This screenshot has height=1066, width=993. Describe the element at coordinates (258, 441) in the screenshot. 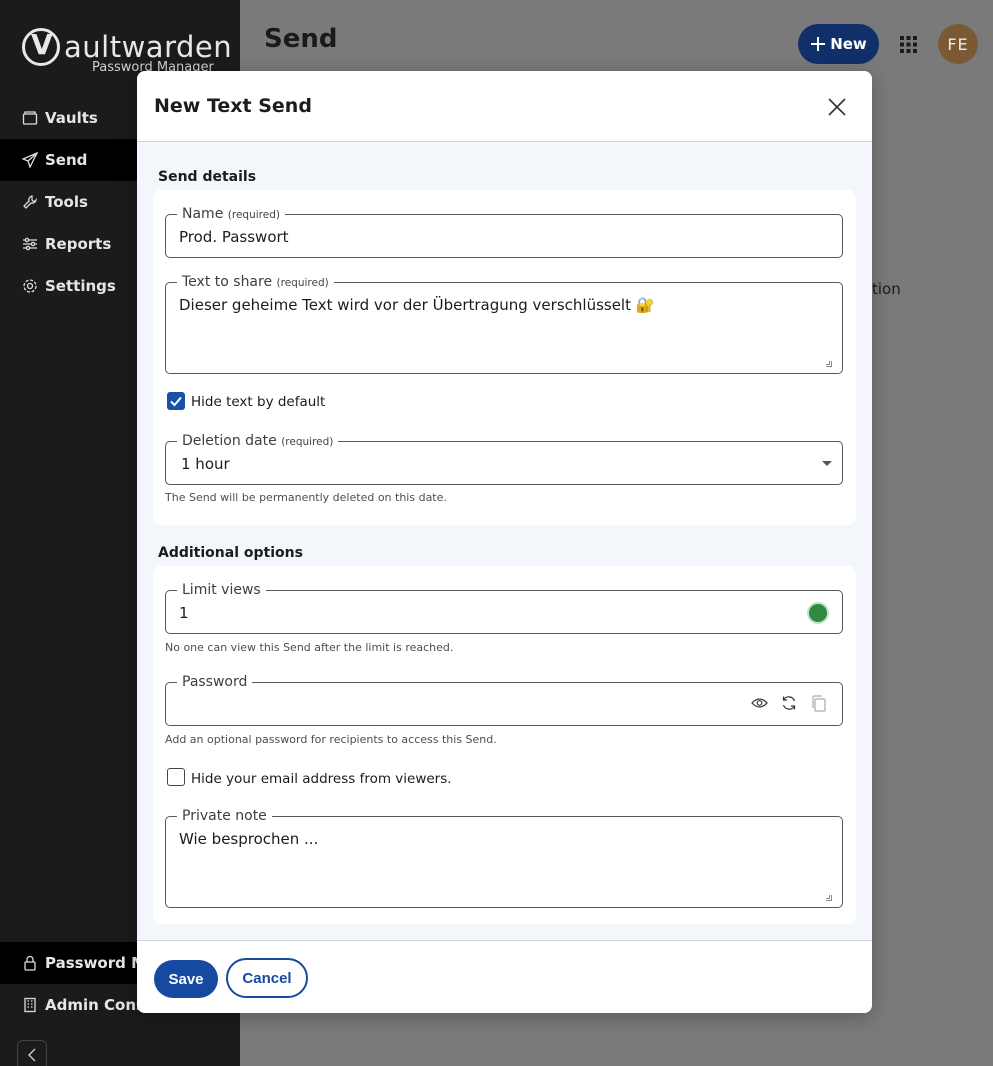

I see `deletion-date-label: Deletion date (required)` at that location.